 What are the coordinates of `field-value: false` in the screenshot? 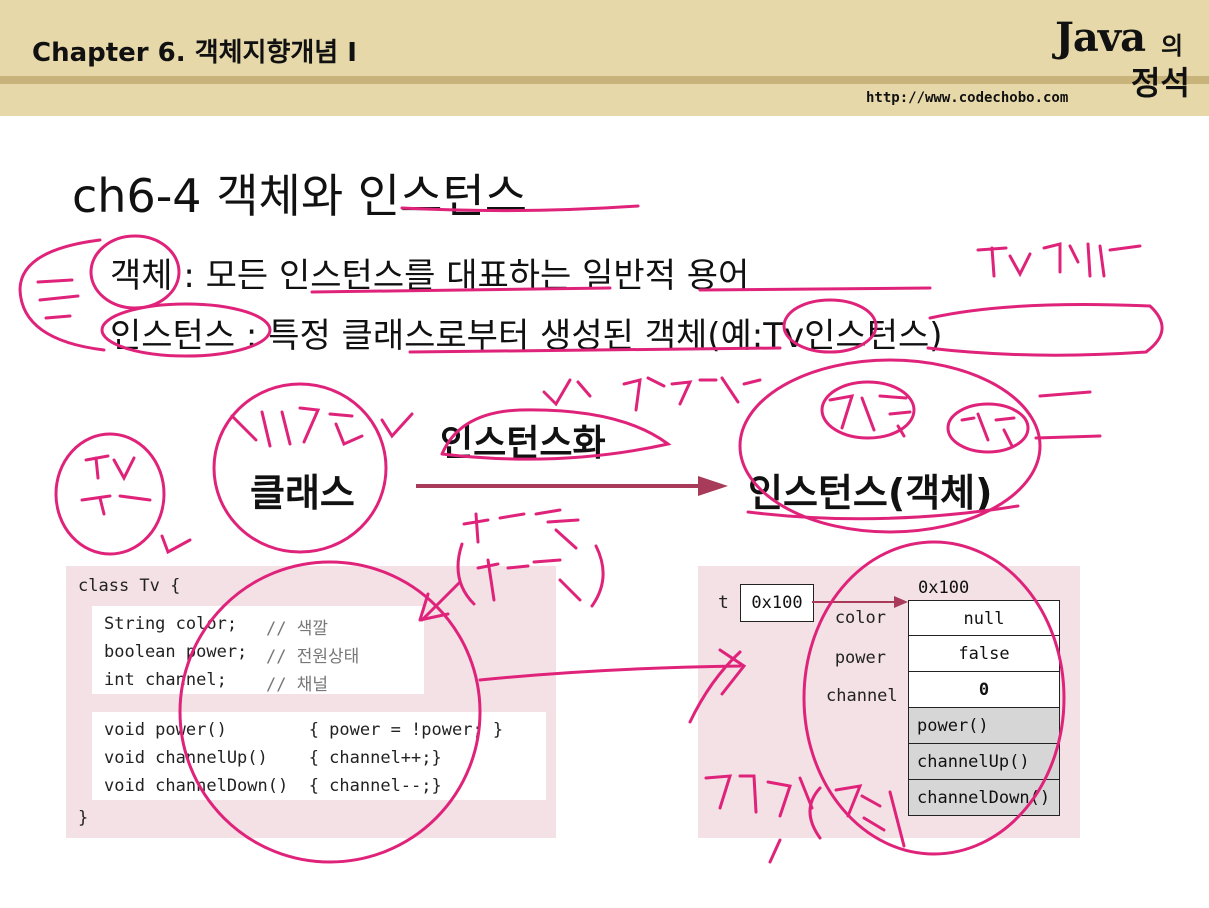 It's located at (984, 654).